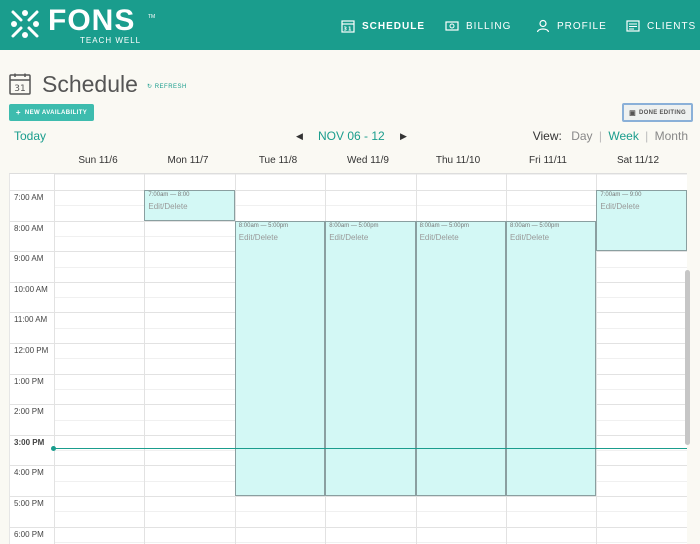  I want to click on today-button: Today, so click(30, 136).